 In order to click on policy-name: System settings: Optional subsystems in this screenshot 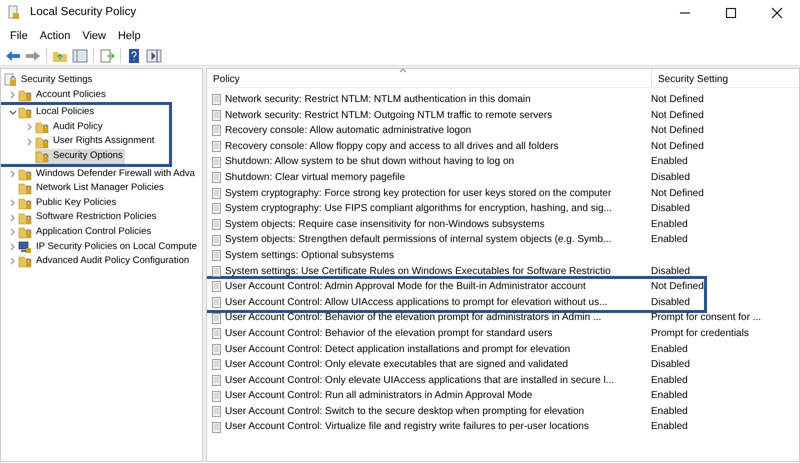, I will do `click(309, 255)`.